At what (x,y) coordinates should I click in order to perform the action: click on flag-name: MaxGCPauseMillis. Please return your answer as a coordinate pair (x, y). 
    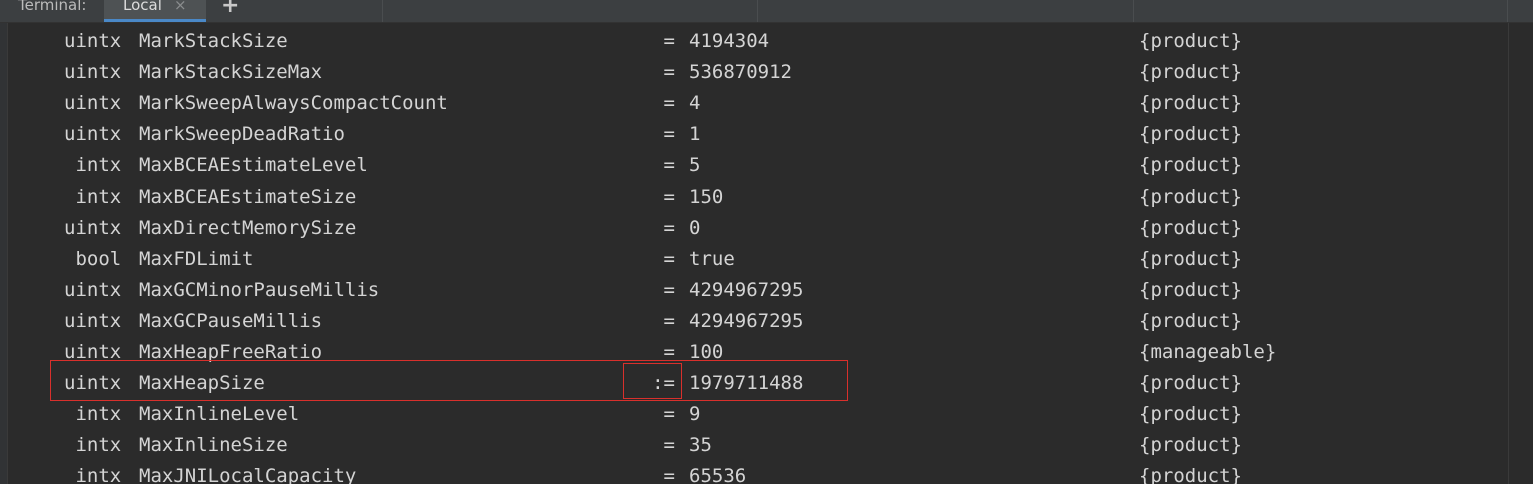
    Looking at the image, I should click on (231, 320).